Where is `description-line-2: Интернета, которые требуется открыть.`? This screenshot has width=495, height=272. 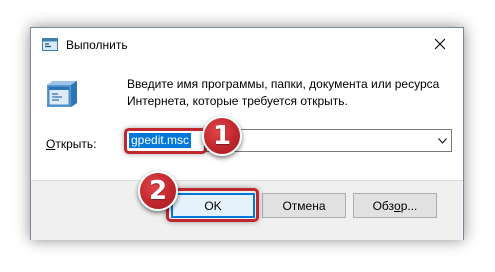
description-line-2: Интернета, которые требуется открыть. is located at coordinates (237, 101).